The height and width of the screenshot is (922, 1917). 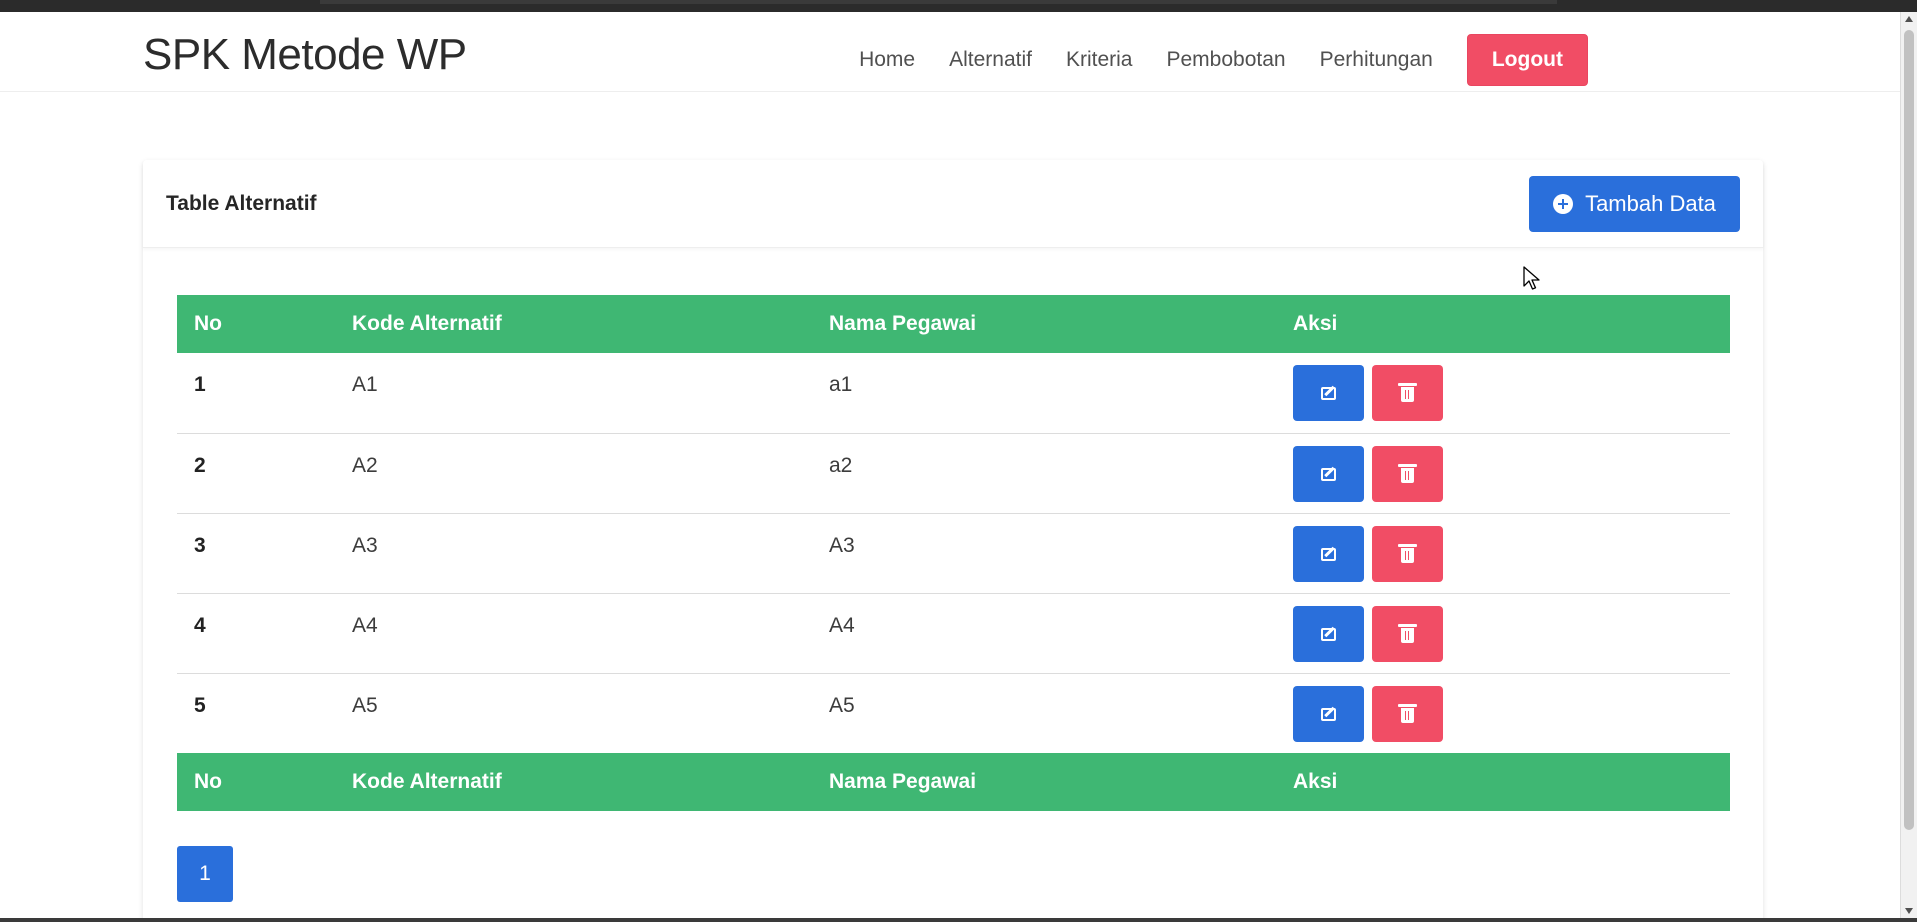 I want to click on table-row: 4 A4 A4, so click(x=953, y=633).